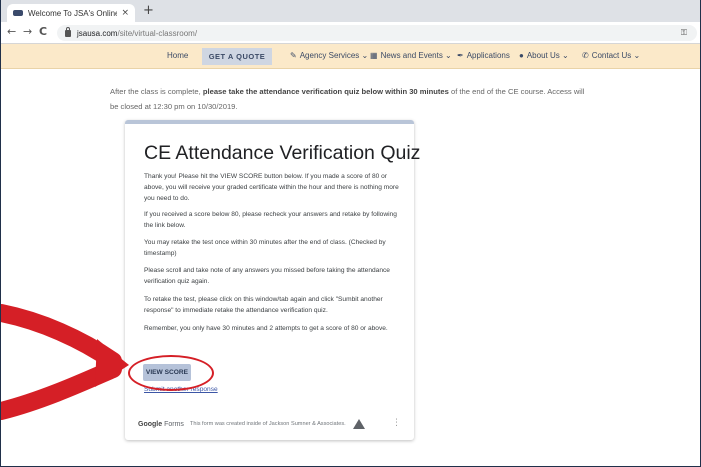  I want to click on nav-applications: ✒ Applications, so click(483, 55).